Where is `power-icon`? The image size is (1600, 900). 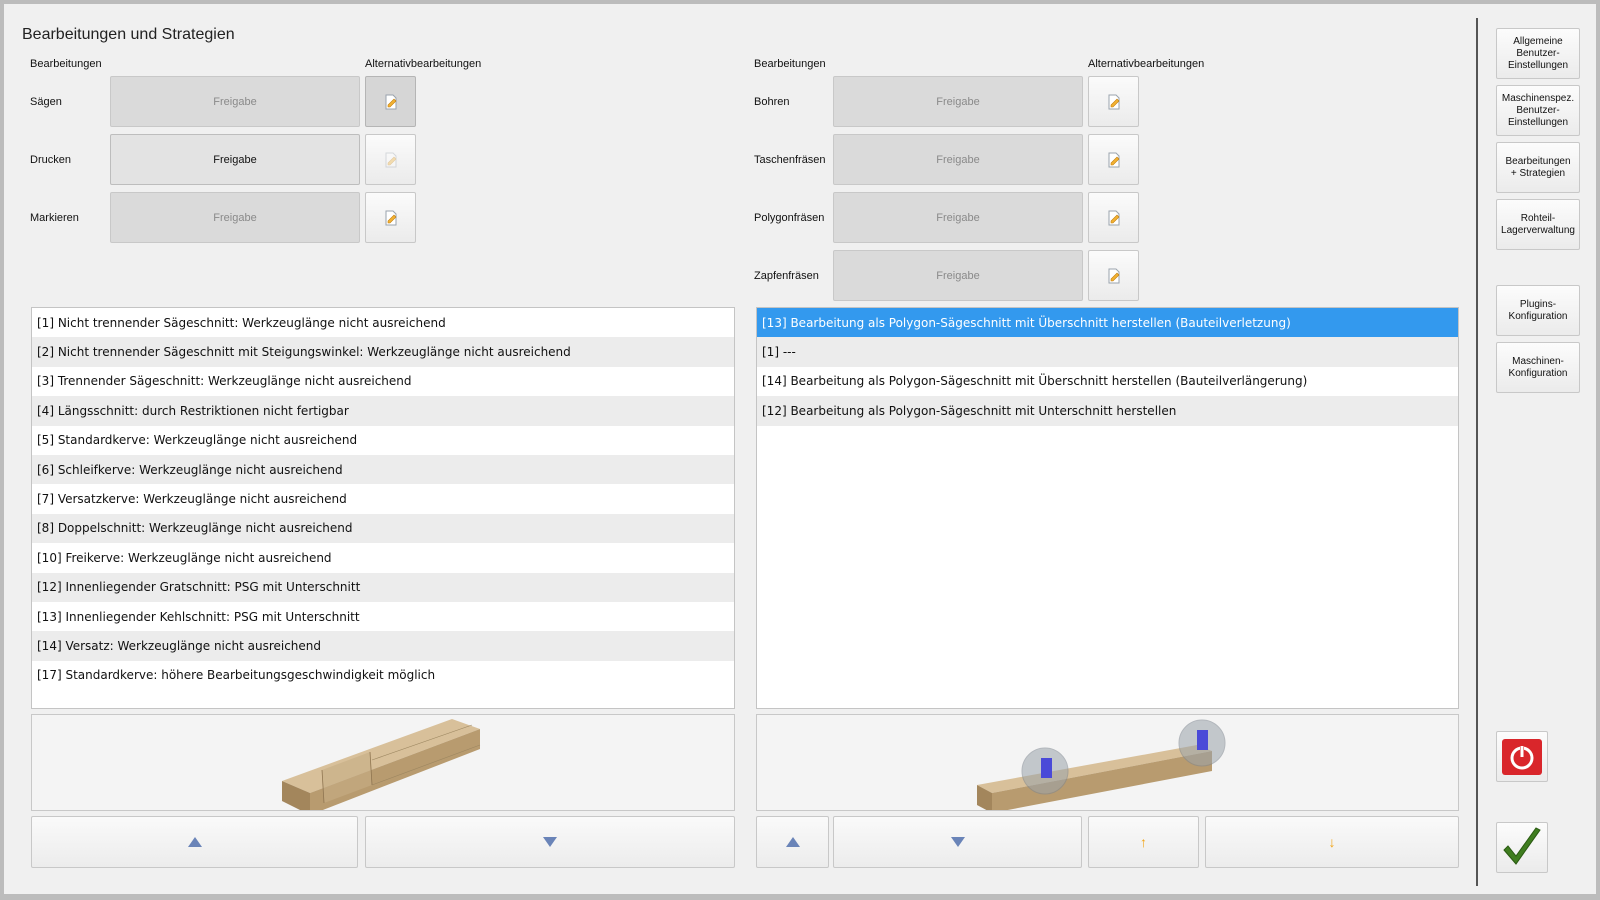 power-icon is located at coordinates (1522, 756).